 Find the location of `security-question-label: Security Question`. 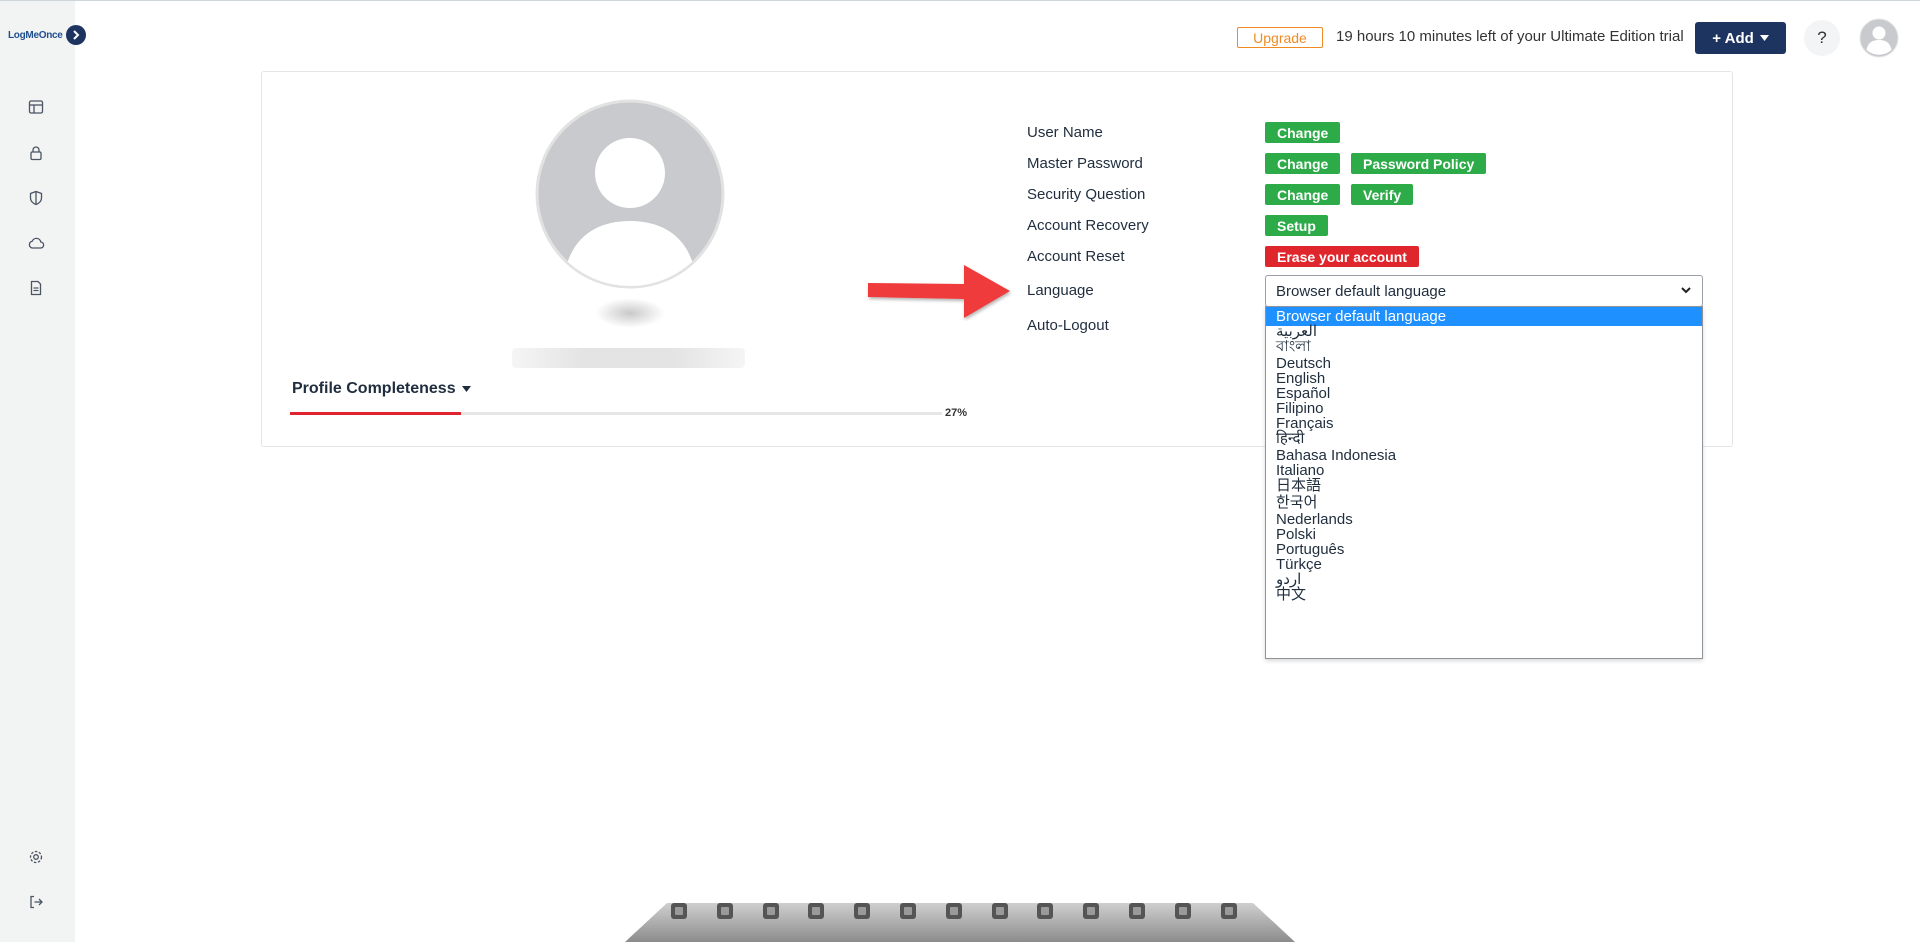

security-question-label: Security Question is located at coordinates (1086, 194).